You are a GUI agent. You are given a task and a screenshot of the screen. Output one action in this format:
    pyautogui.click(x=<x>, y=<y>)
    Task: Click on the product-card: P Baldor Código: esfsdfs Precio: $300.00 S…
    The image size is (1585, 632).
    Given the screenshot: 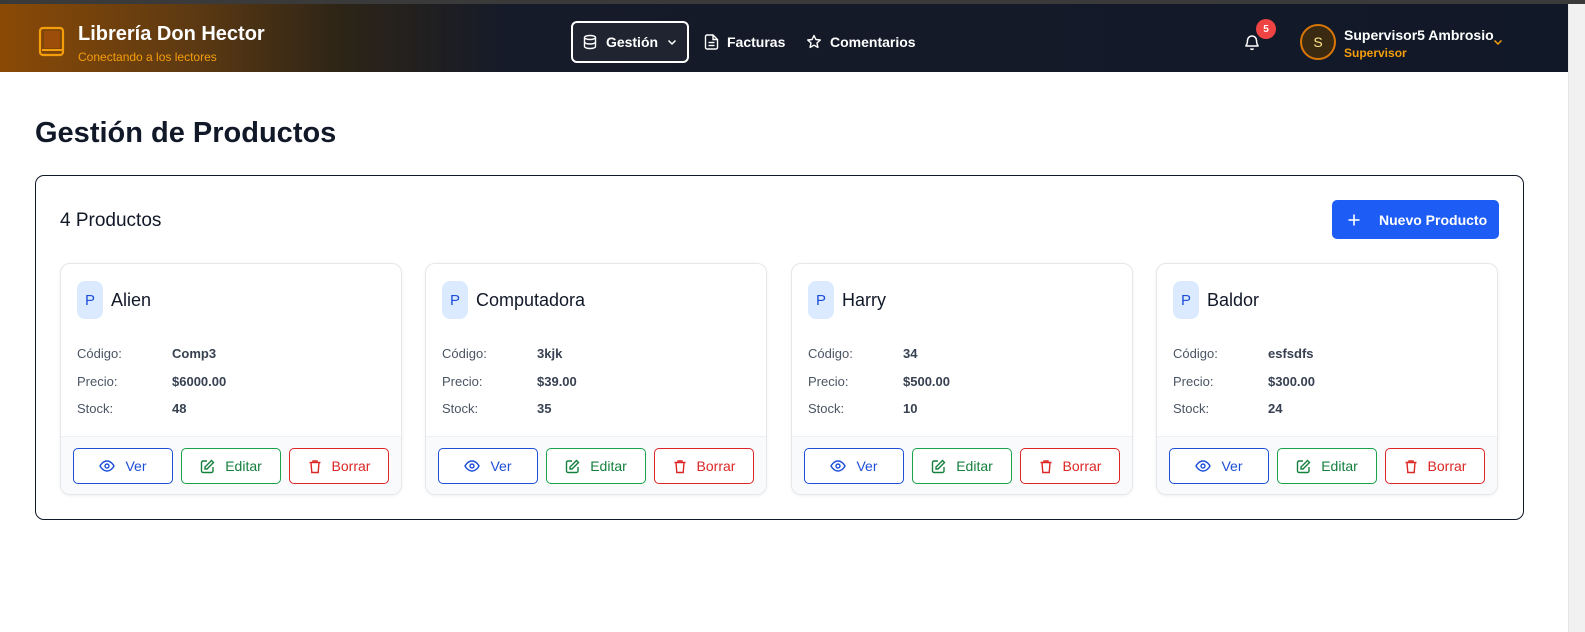 What is the action you would take?
    pyautogui.click(x=1327, y=379)
    